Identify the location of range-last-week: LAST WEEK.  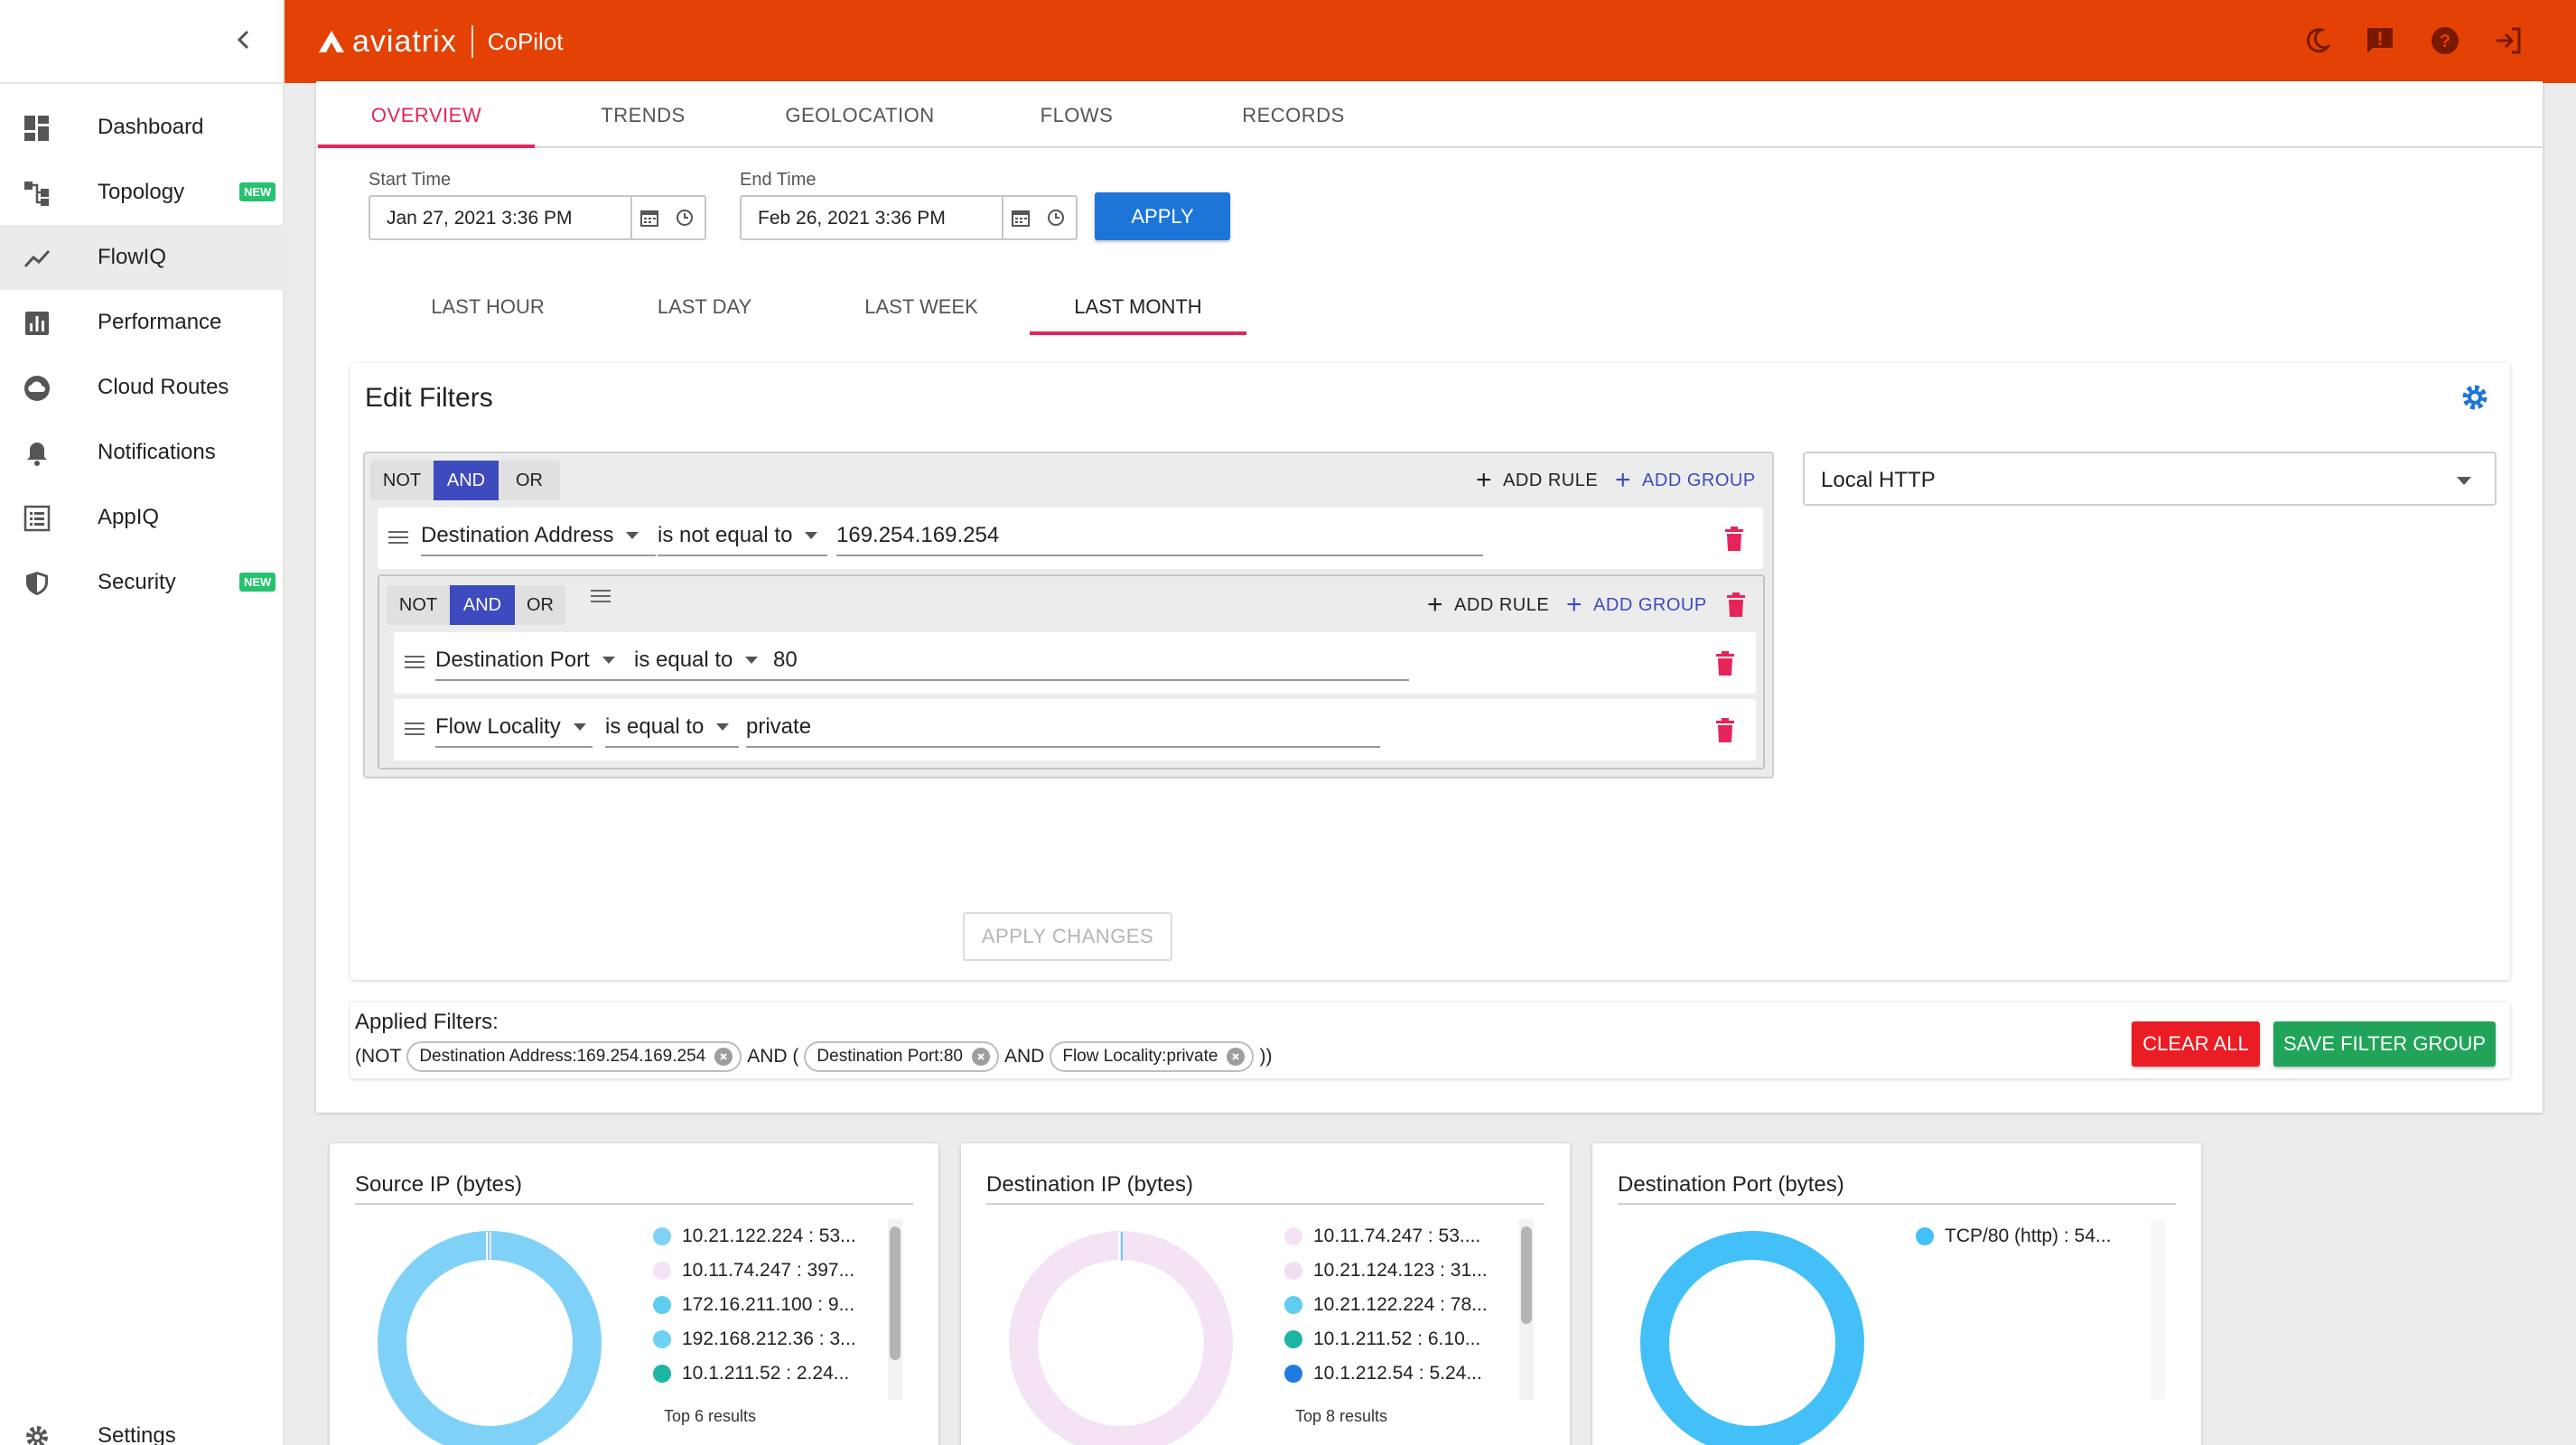
(921, 307).